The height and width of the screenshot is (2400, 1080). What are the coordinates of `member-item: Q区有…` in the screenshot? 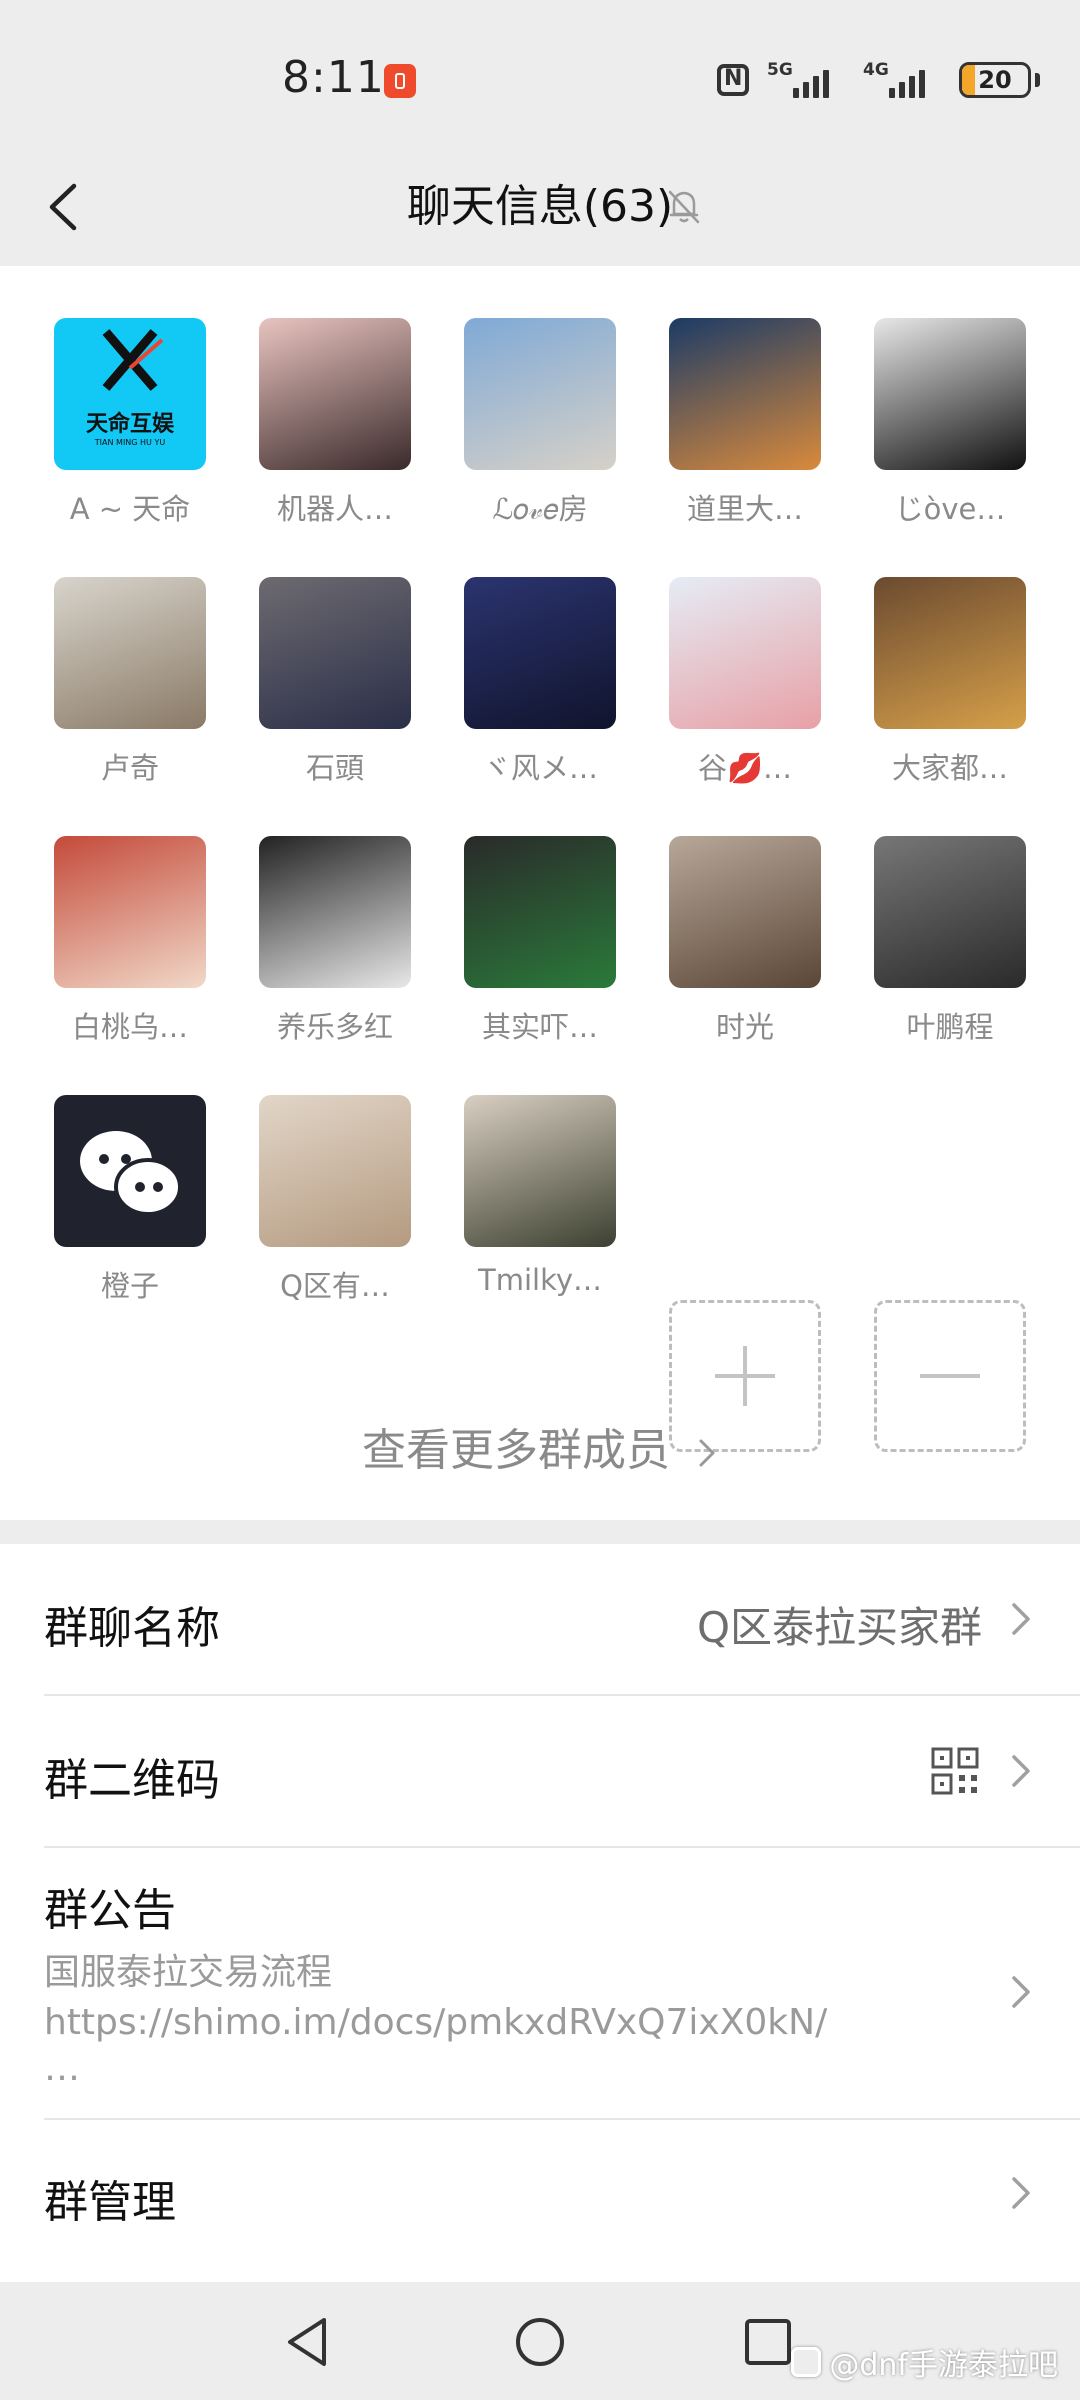 It's located at (335, 1205).